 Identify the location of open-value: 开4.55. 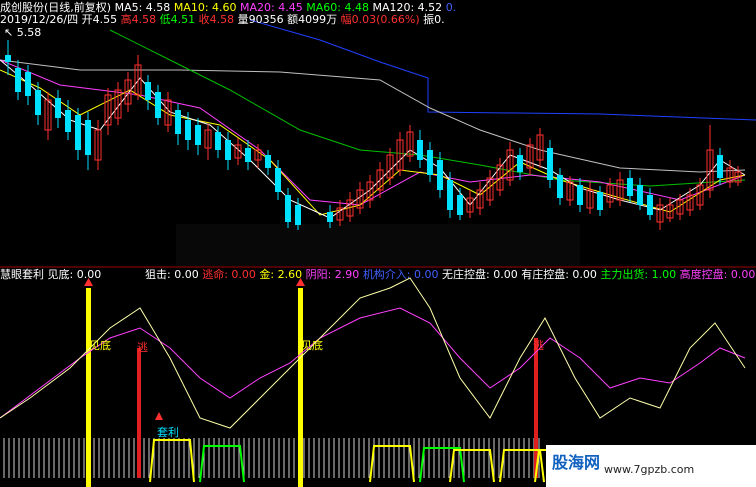
(99, 19).